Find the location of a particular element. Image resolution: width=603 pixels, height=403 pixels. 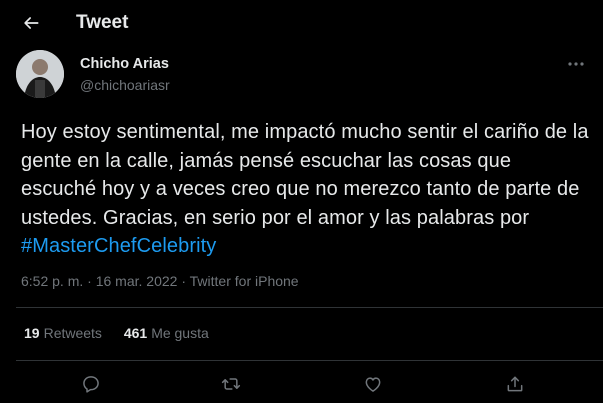

share-icon is located at coordinates (515, 384).